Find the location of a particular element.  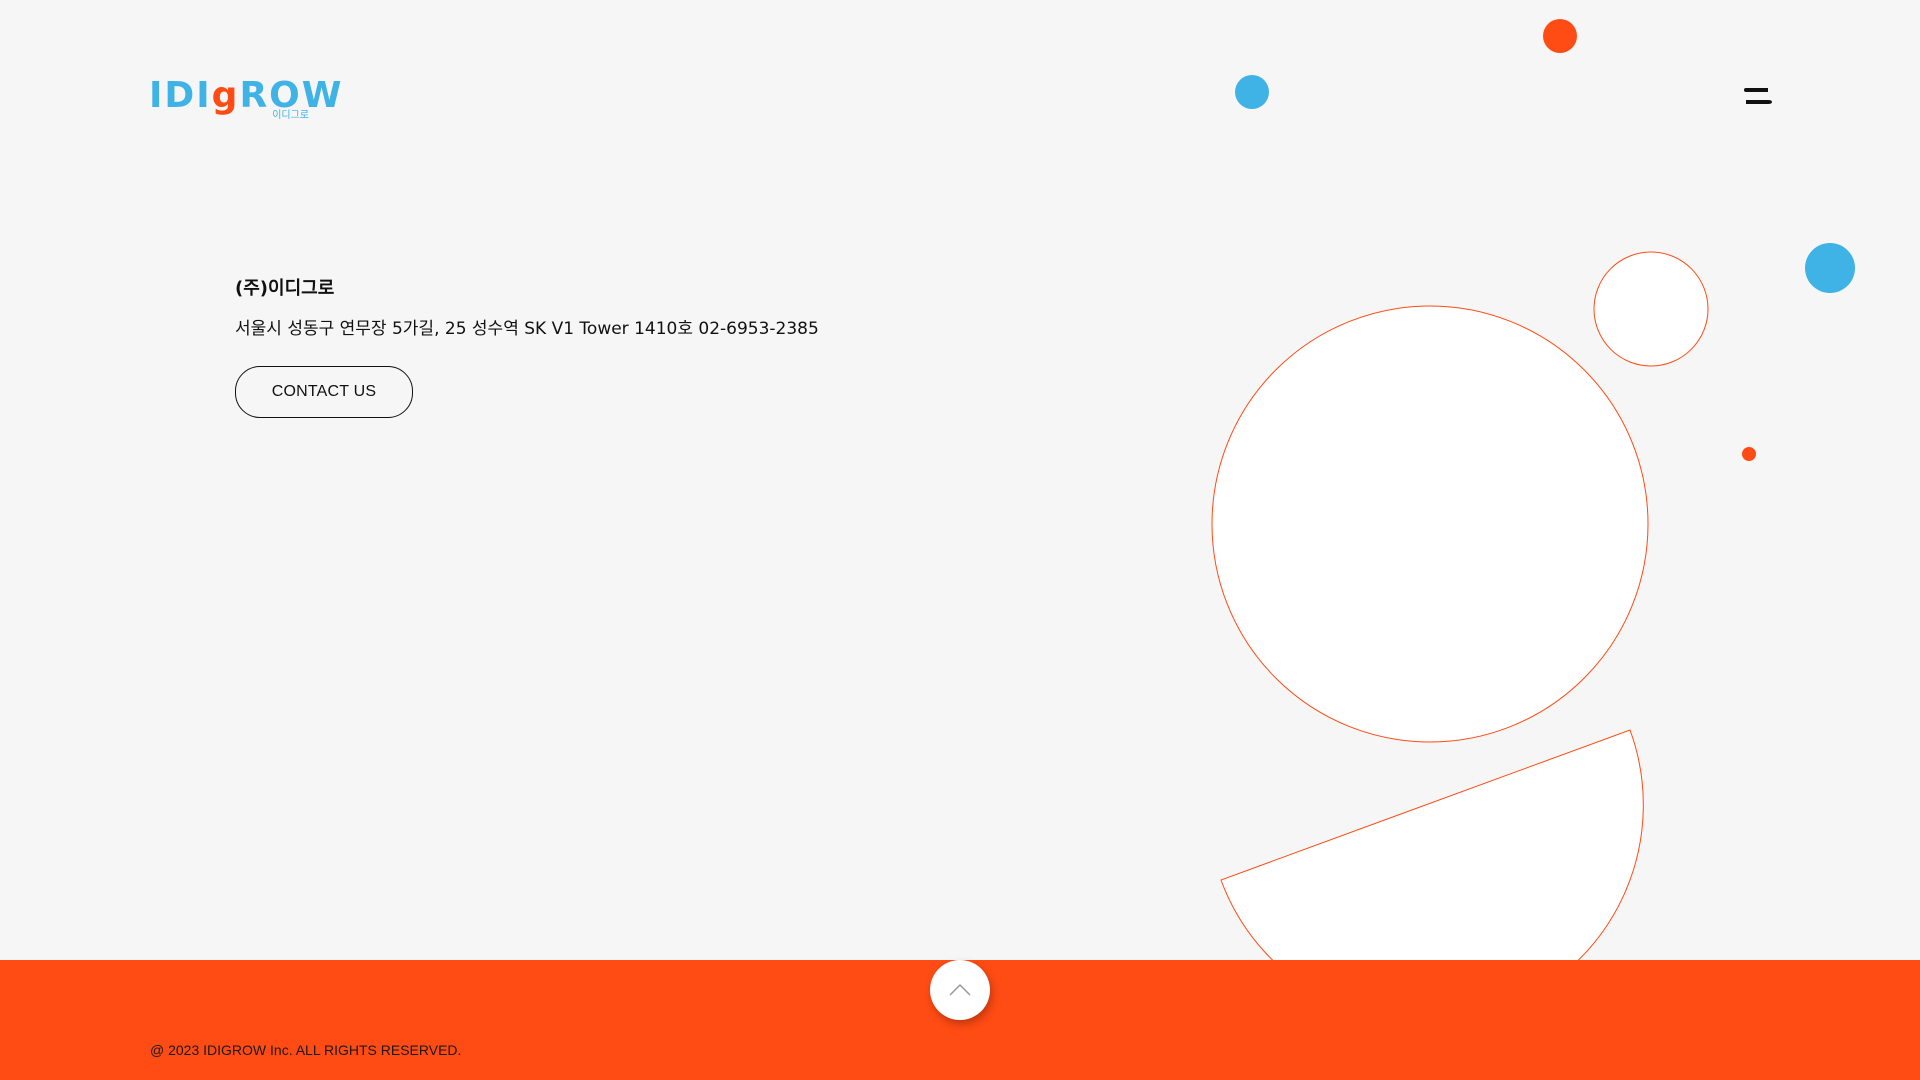

company-name: (주)이디그로 is located at coordinates (285, 288).